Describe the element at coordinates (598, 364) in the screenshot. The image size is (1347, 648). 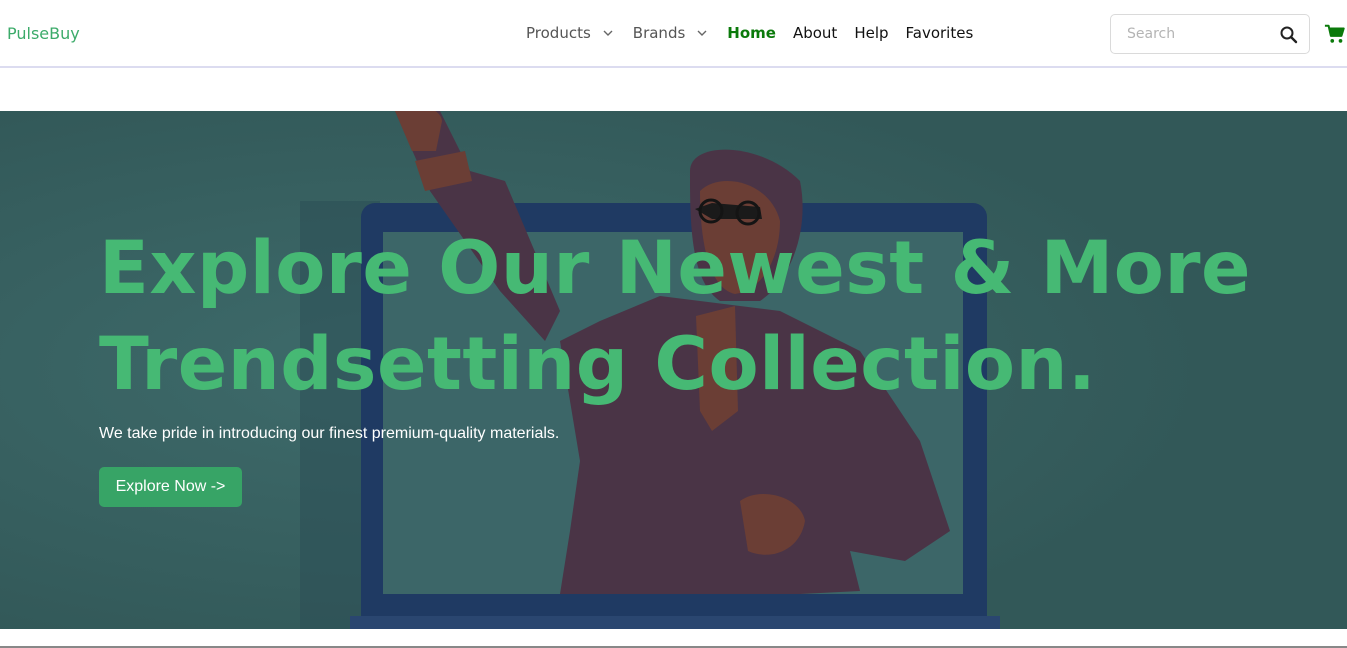
I see `hero-title-line2: Trendsetting Collection.` at that location.